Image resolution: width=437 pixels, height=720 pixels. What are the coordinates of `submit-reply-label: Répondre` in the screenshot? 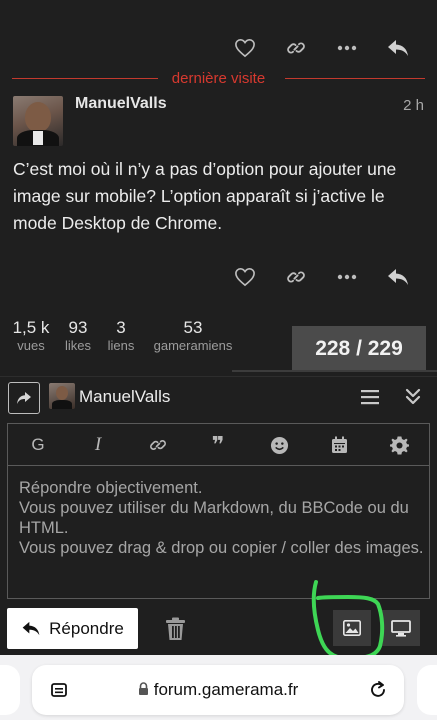 It's located at (86, 628).